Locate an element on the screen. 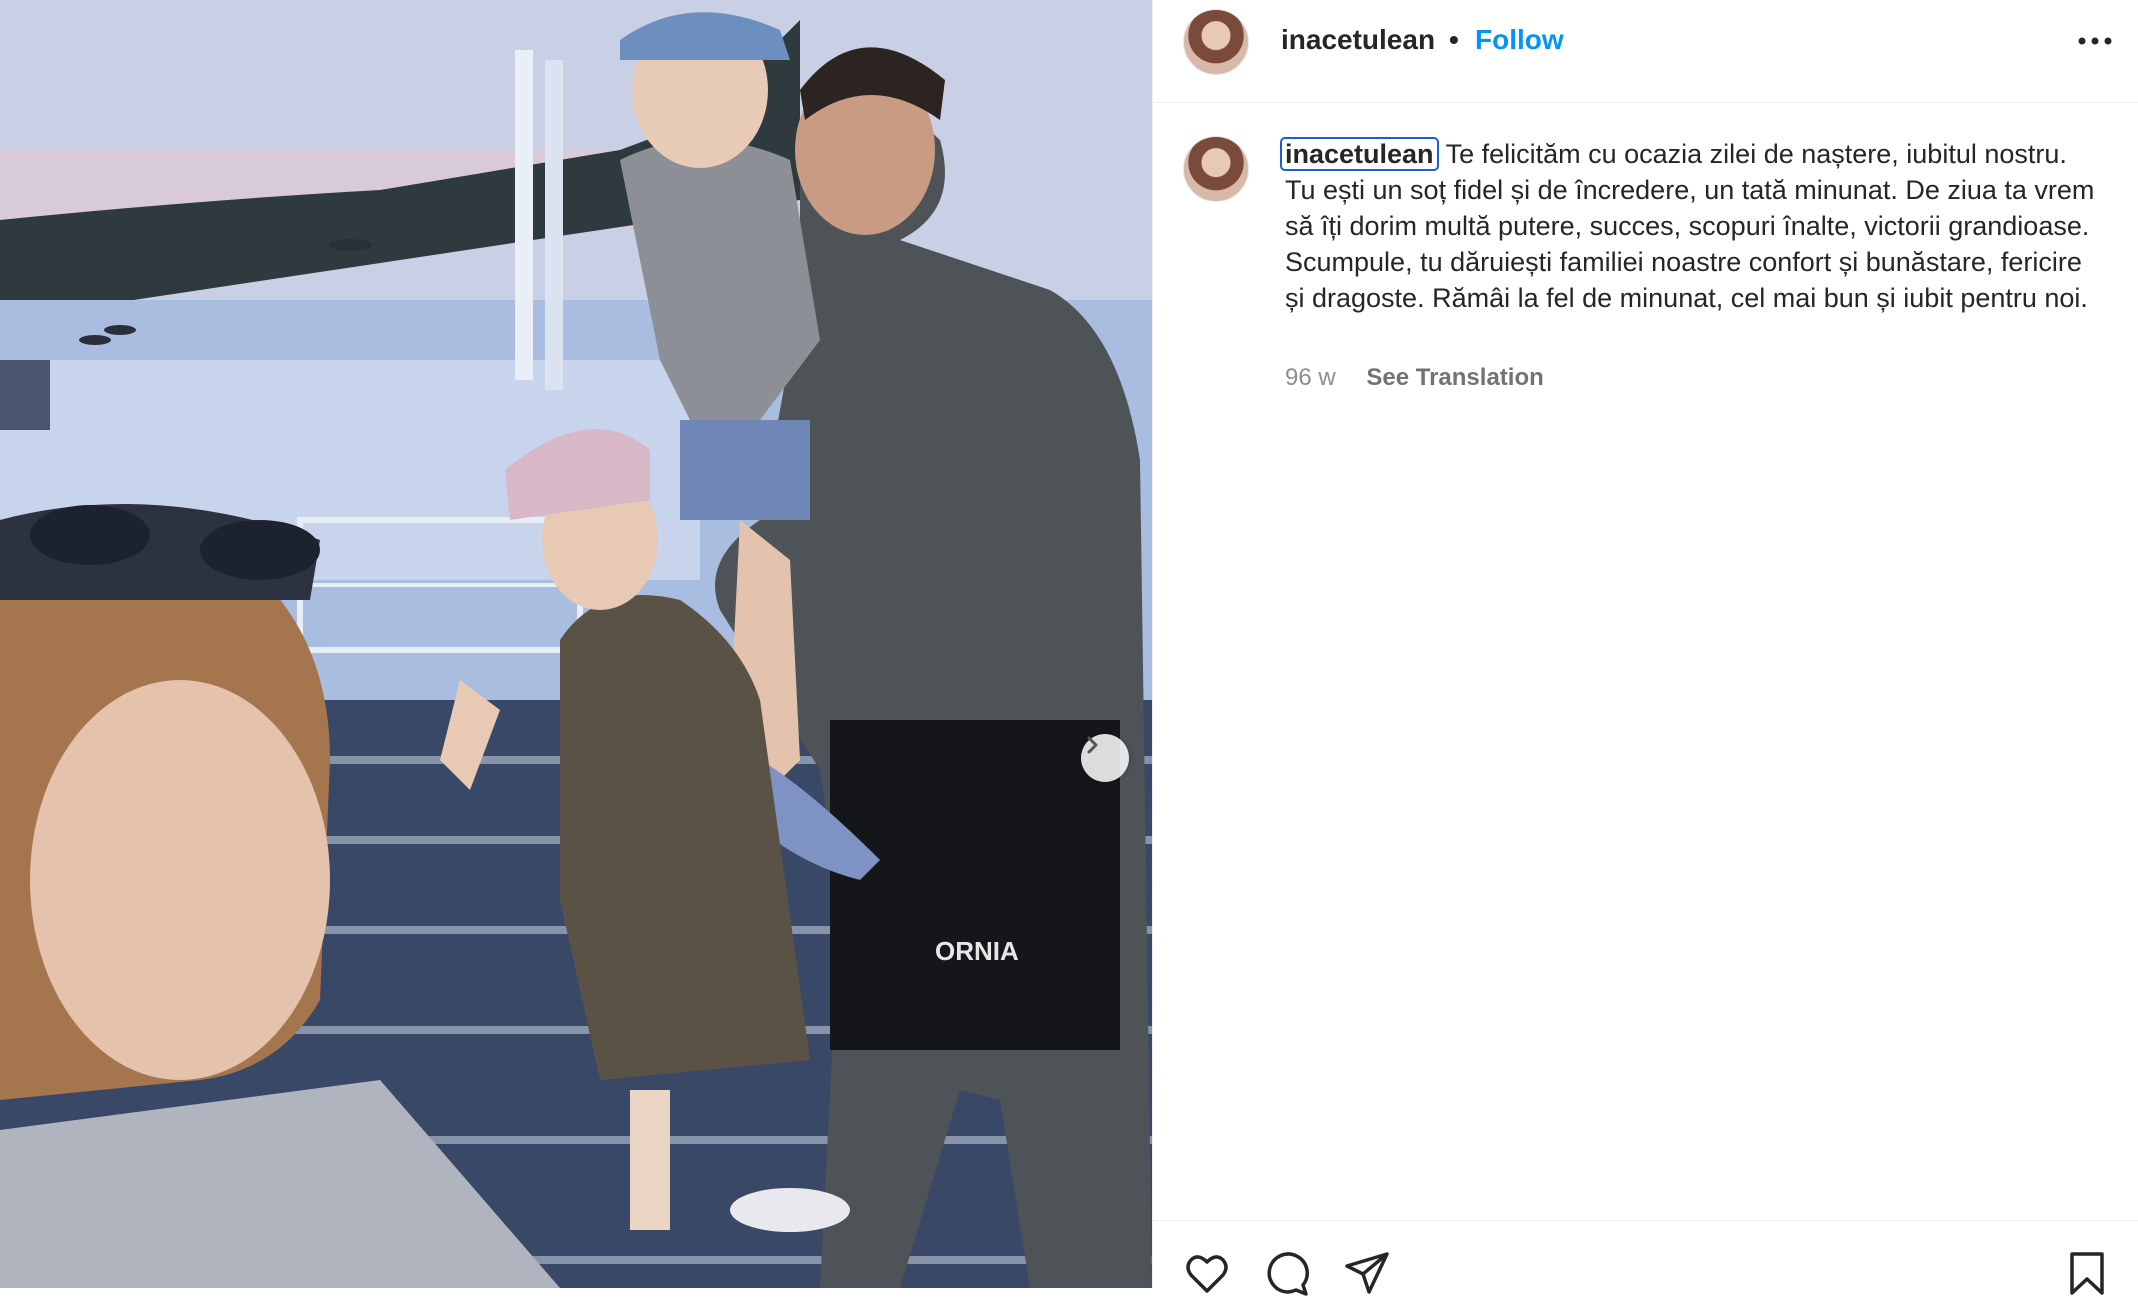  comment-icon is located at coordinates (1287, 1273).